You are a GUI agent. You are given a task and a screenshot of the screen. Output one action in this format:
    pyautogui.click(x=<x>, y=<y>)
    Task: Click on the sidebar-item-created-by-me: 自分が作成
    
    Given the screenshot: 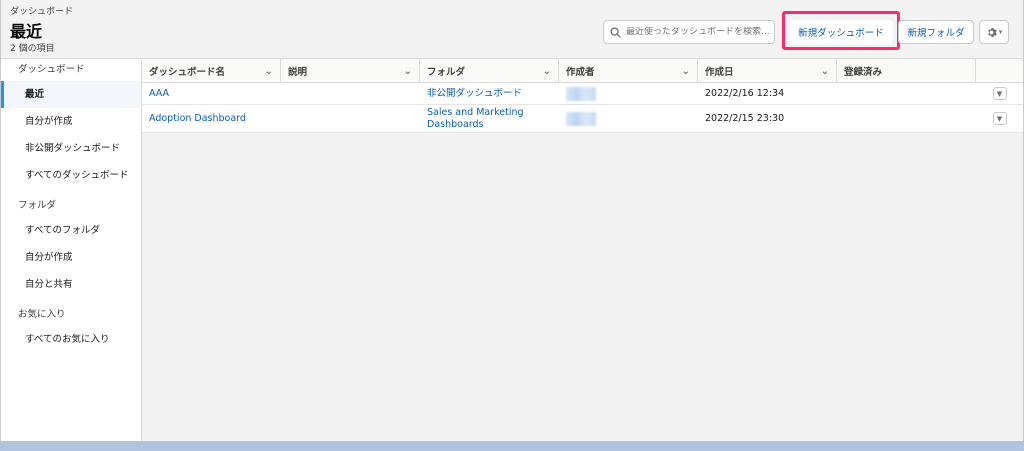 What is the action you would take?
    pyautogui.click(x=71, y=121)
    